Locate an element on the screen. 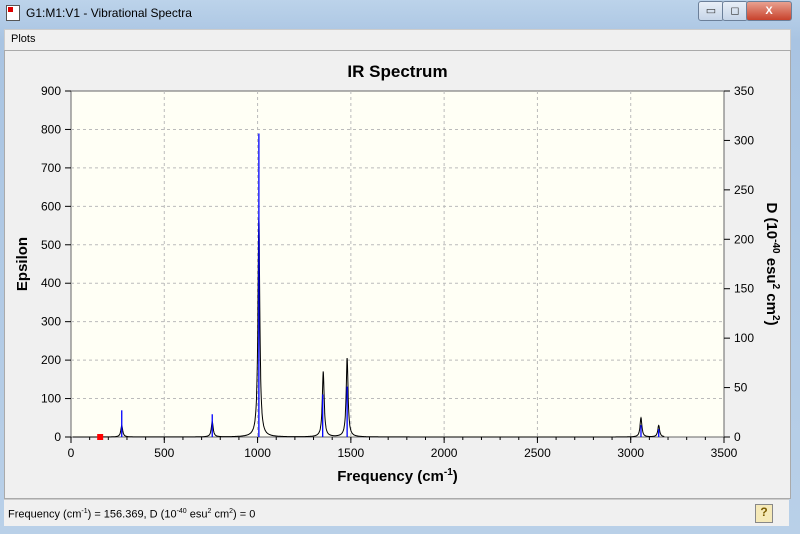 The width and height of the screenshot is (800, 534). y-tick-label: 200 is located at coordinates (51, 360).